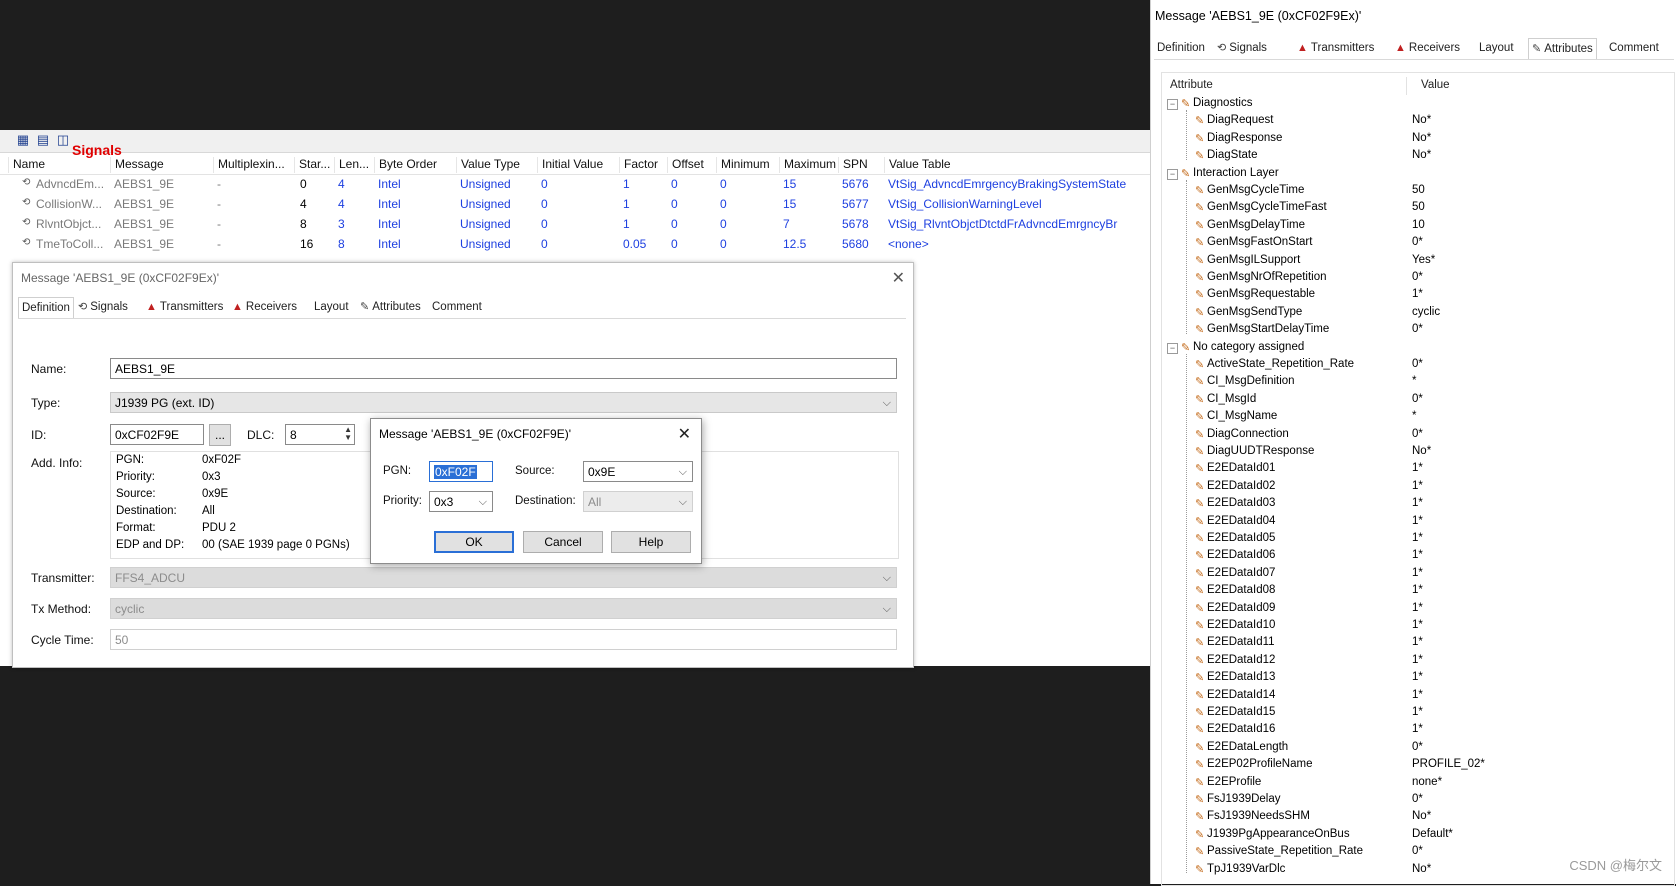 The image size is (1676, 886). Describe the element at coordinates (23, 140) in the screenshot. I see `tree-view-icon: ▦` at that location.